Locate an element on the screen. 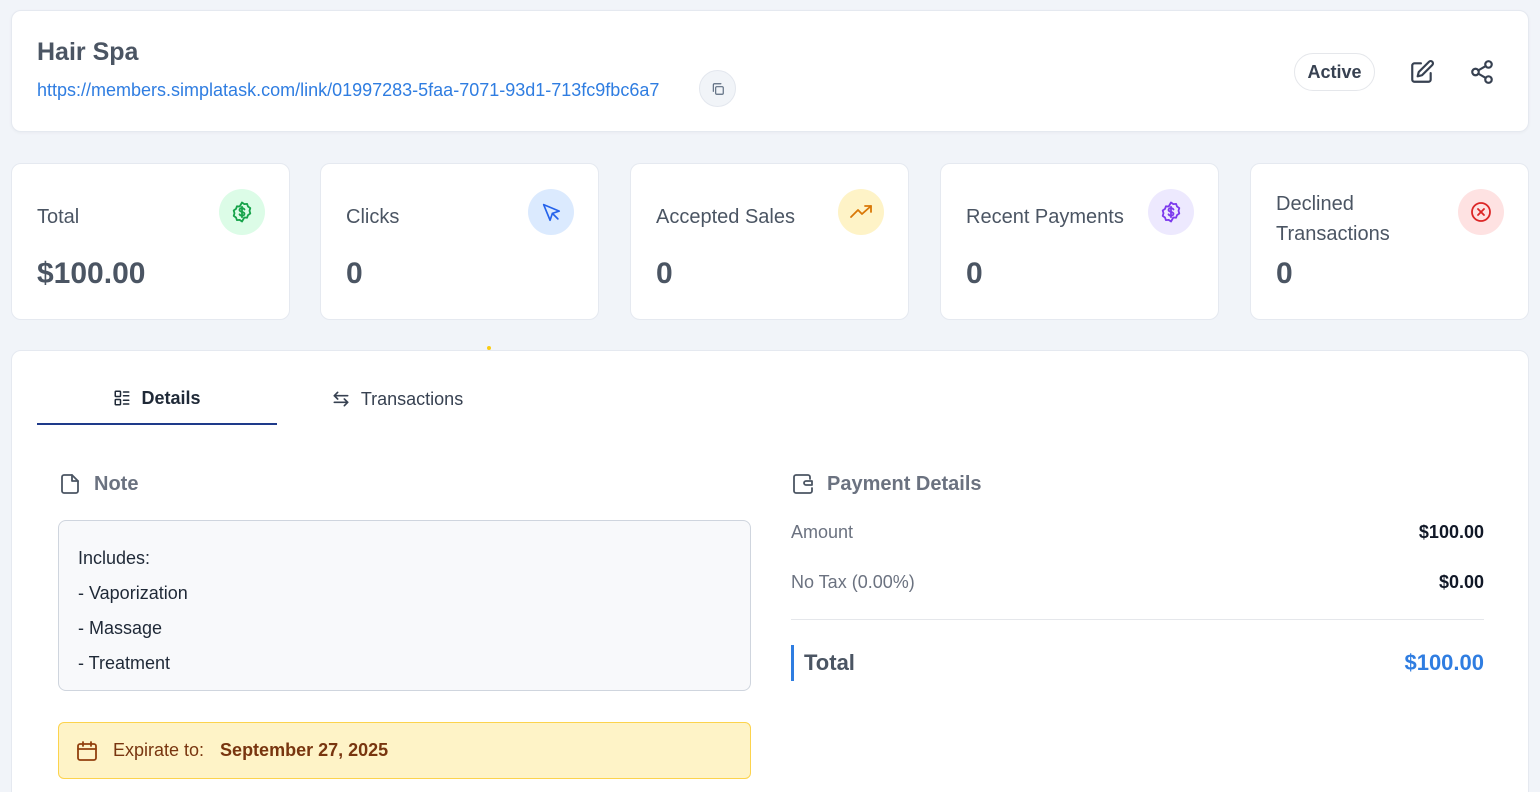 The width and height of the screenshot is (1540, 792). stat-card-recent-payments: Recent Payments 0 is located at coordinates (1079, 241).